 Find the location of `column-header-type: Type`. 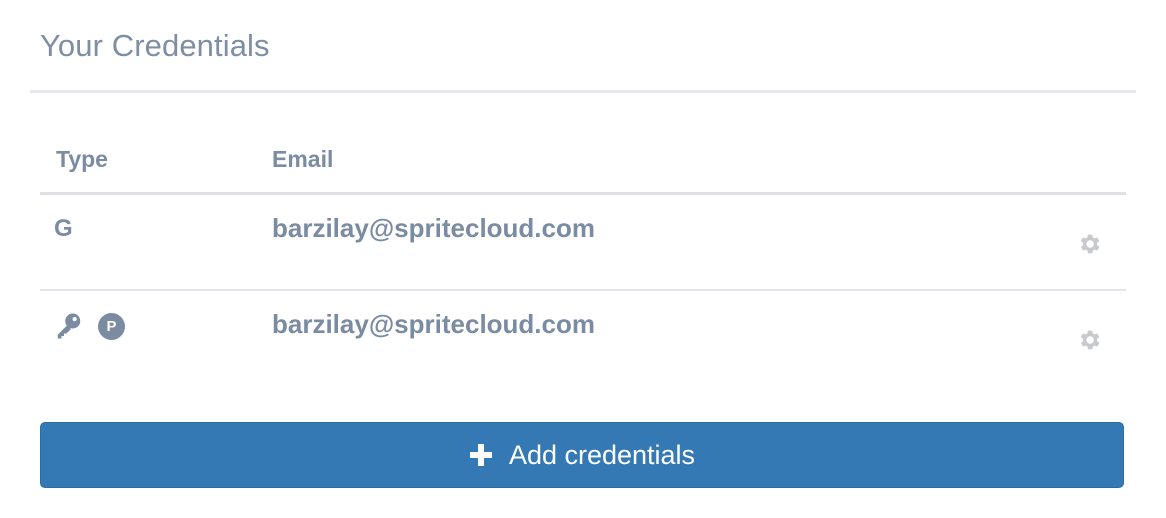

column-header-type: Type is located at coordinates (82, 159).